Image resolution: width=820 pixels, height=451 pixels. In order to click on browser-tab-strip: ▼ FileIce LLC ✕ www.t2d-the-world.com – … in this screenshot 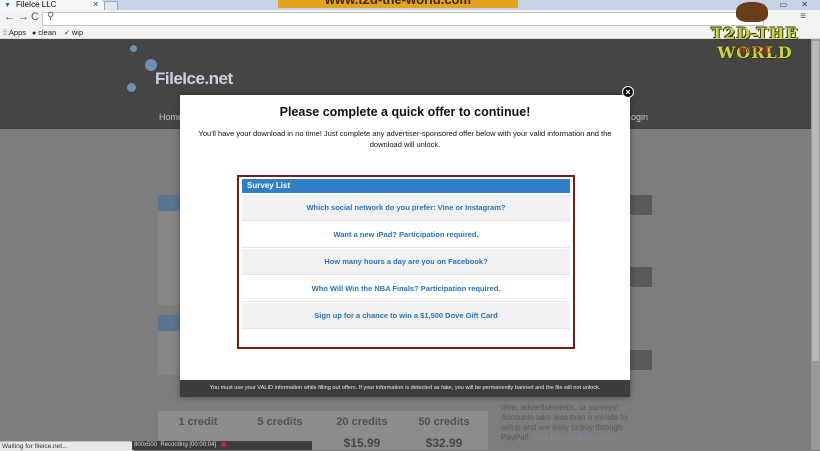, I will do `click(410, 5)`.